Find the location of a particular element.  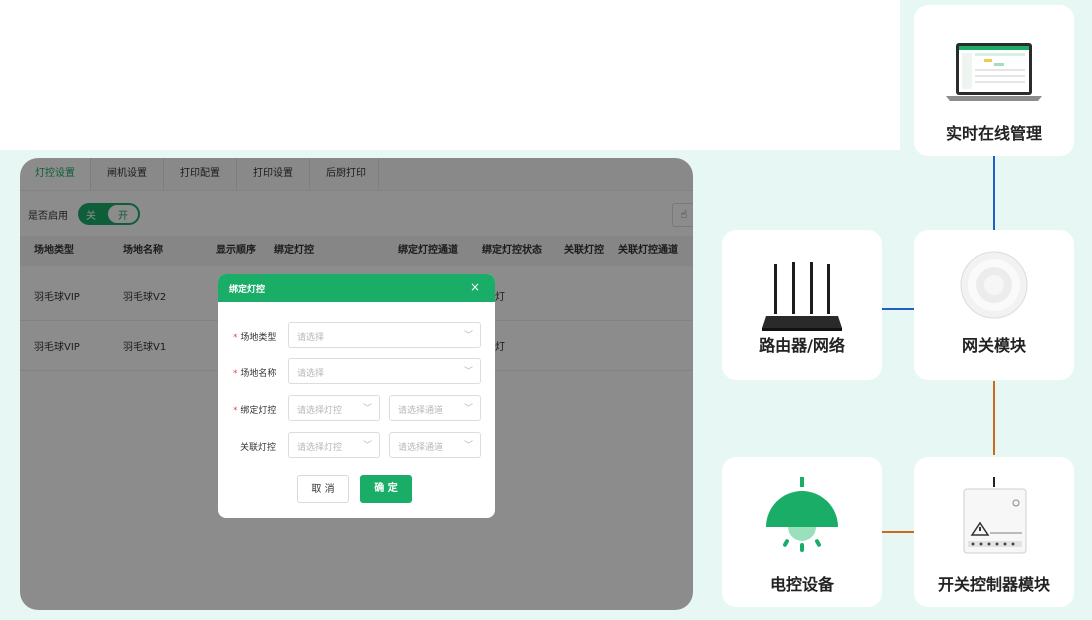

venue-name-select: 请选择 ﹀ is located at coordinates (384, 371).